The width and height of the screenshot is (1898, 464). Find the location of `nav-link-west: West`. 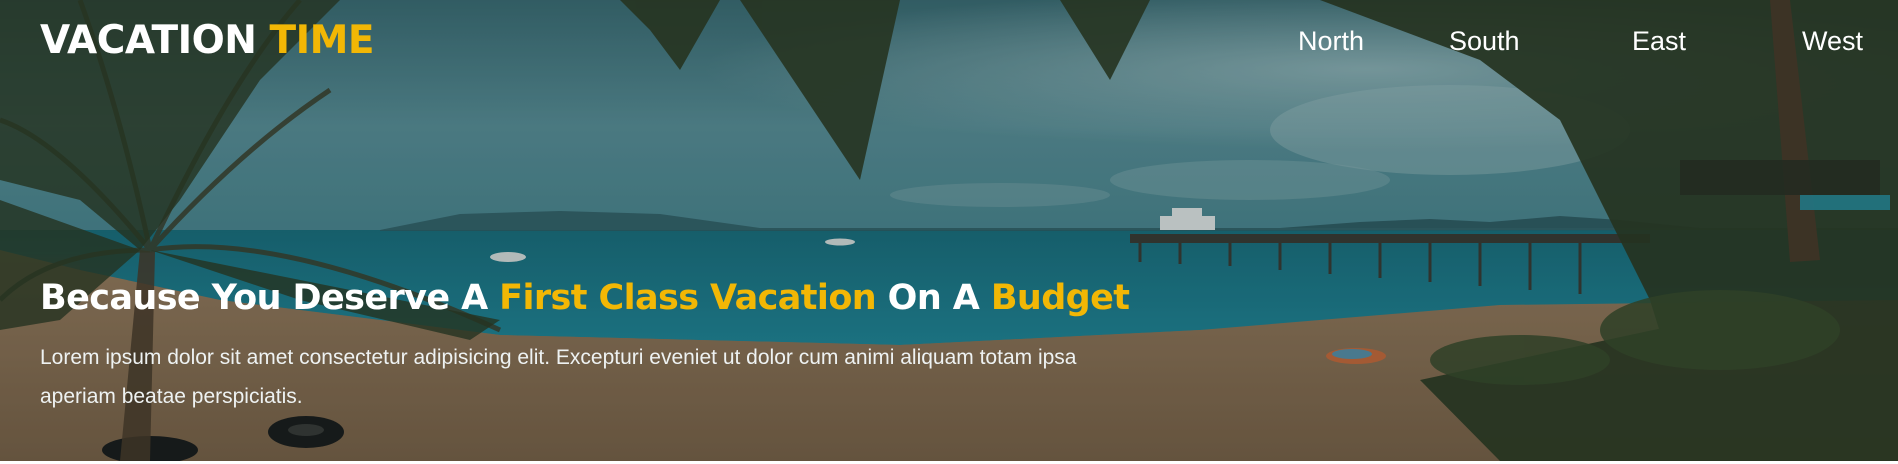

nav-link-west: West is located at coordinates (1832, 41).